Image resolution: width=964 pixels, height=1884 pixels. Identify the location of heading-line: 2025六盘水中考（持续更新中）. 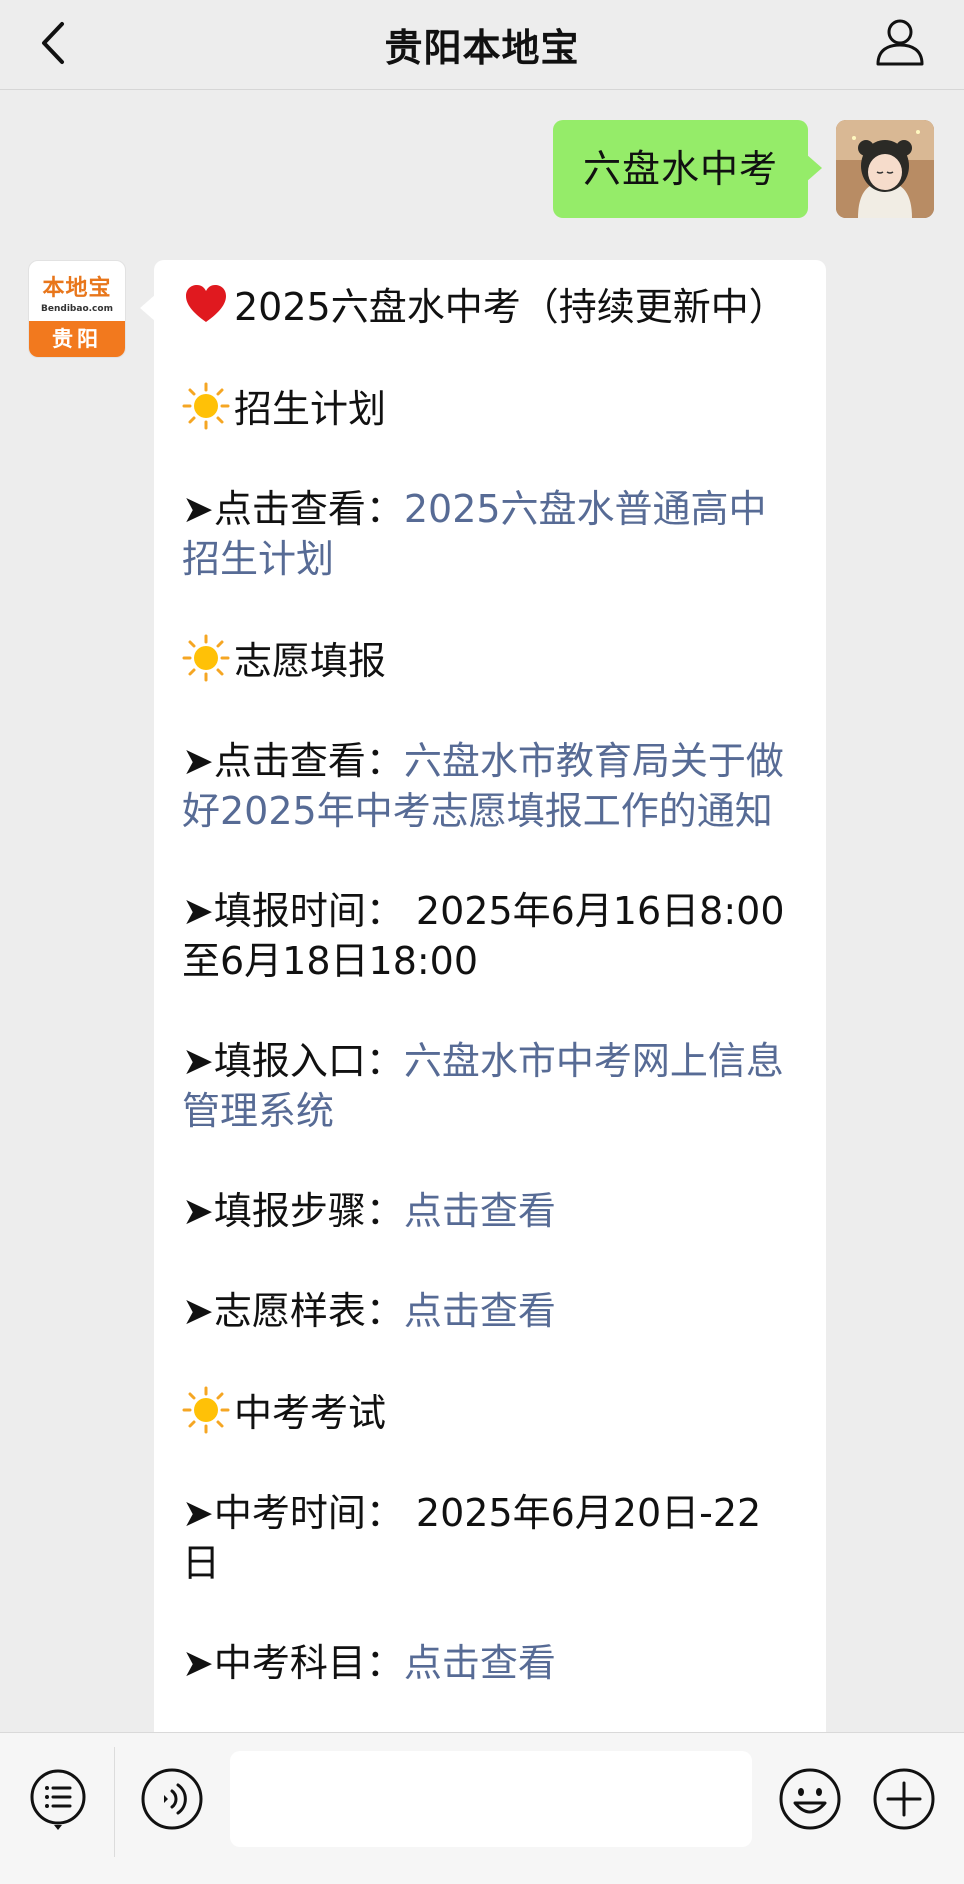
(490, 306).